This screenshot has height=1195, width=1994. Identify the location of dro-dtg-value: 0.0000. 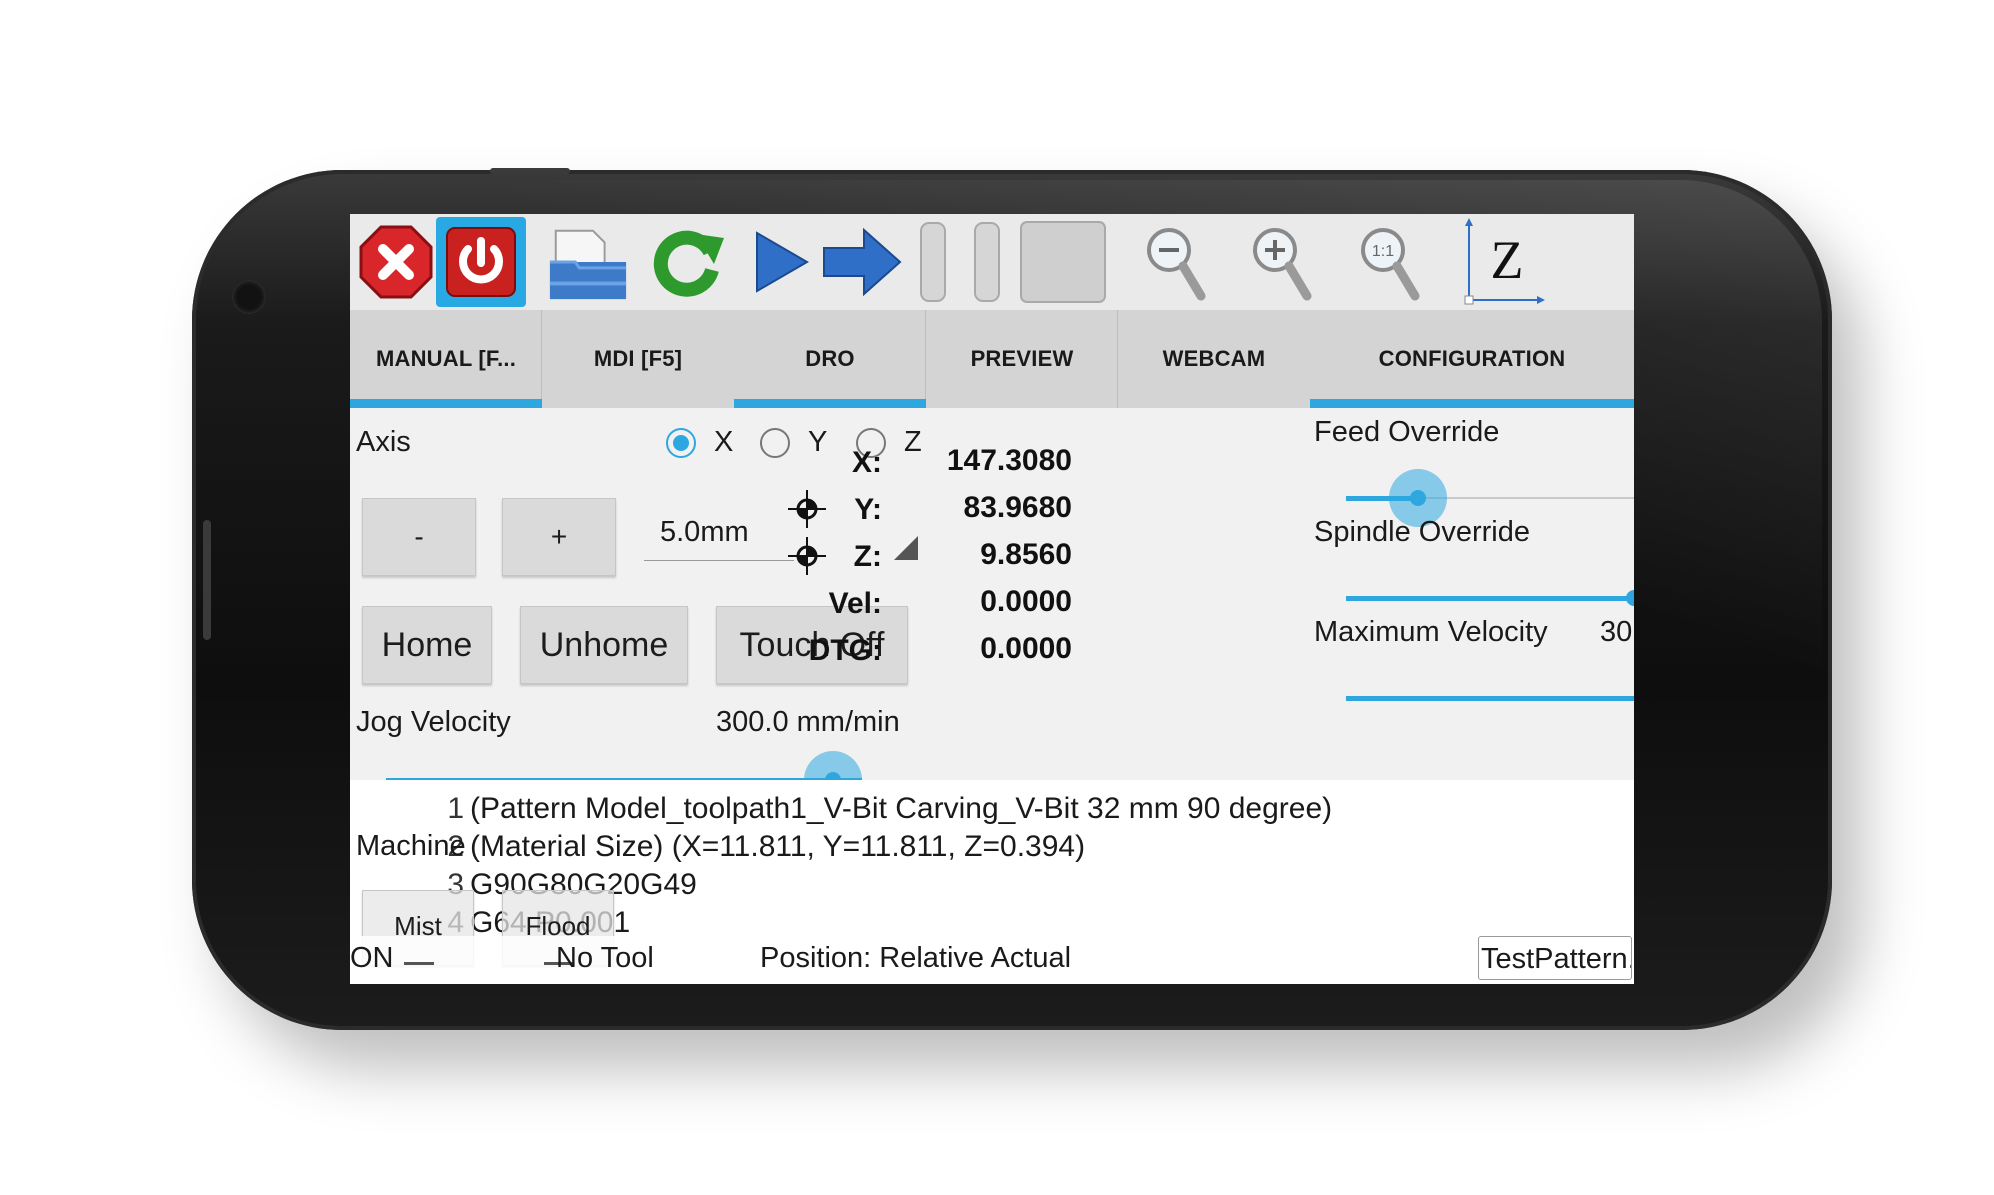
(1026, 648).